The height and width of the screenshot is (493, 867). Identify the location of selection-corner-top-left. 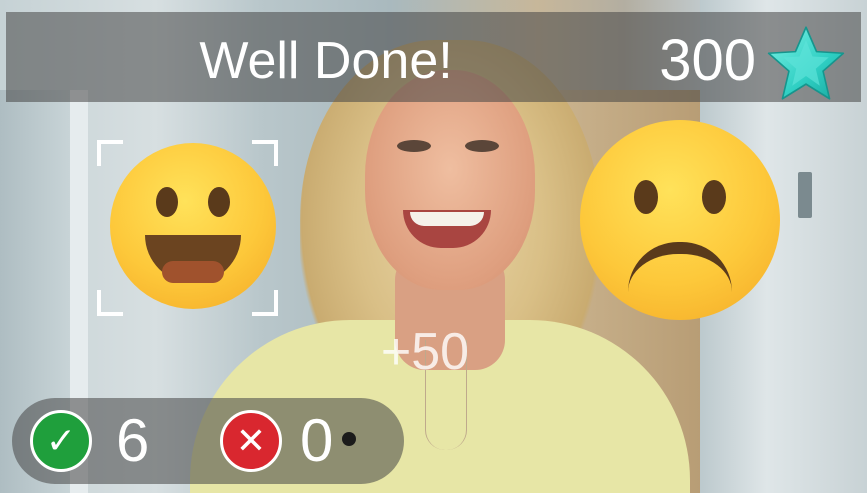
(110, 153).